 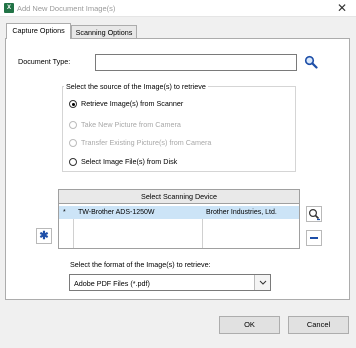 What do you see at coordinates (311, 62) in the screenshot?
I see `search-icon` at bounding box center [311, 62].